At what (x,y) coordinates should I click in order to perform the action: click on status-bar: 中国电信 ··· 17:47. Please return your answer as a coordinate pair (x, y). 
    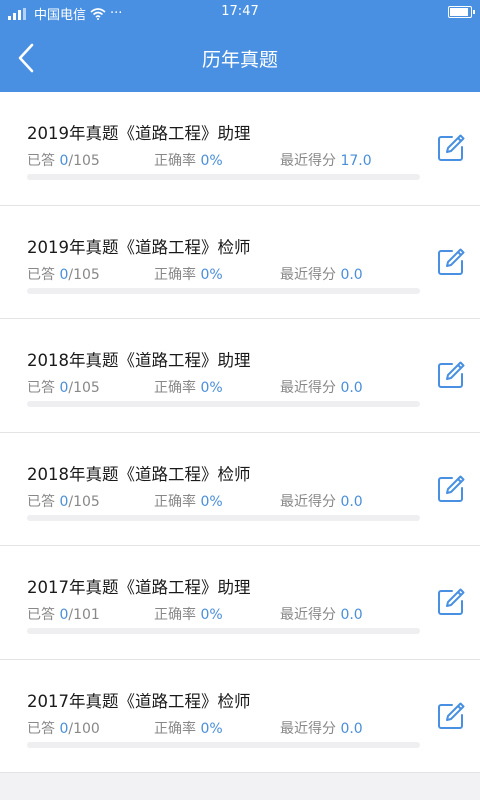
    Looking at the image, I should click on (240, 12).